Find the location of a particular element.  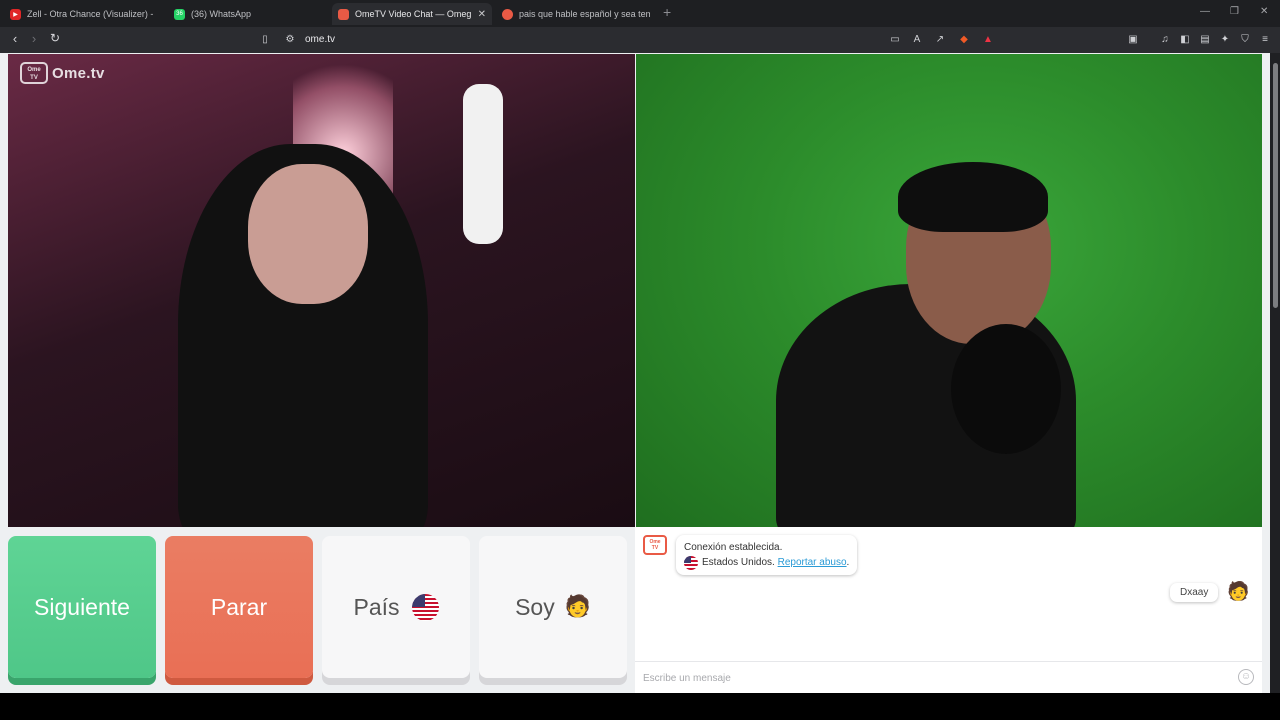

share-icon: ↗ is located at coordinates (940, 40).